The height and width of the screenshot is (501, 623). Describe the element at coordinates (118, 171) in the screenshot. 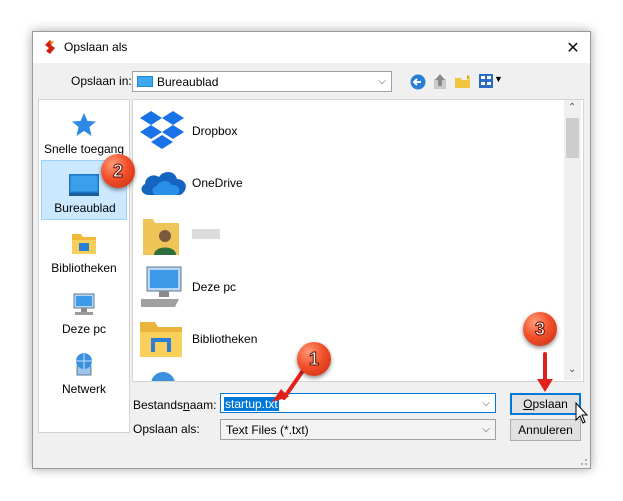

I see `annotation-badge-2: 2` at that location.